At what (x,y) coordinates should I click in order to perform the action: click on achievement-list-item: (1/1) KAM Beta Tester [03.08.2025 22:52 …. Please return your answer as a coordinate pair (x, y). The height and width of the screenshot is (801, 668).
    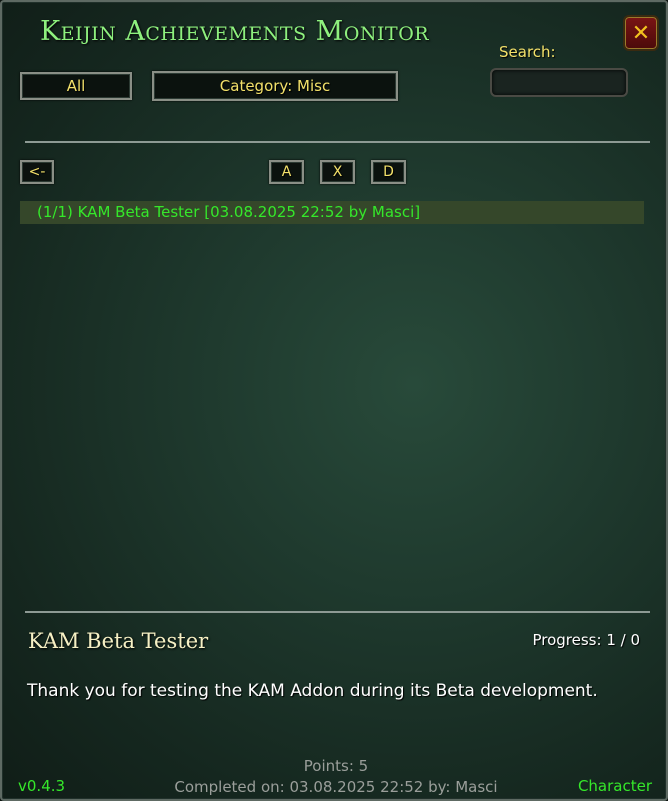
    Looking at the image, I should click on (332, 212).